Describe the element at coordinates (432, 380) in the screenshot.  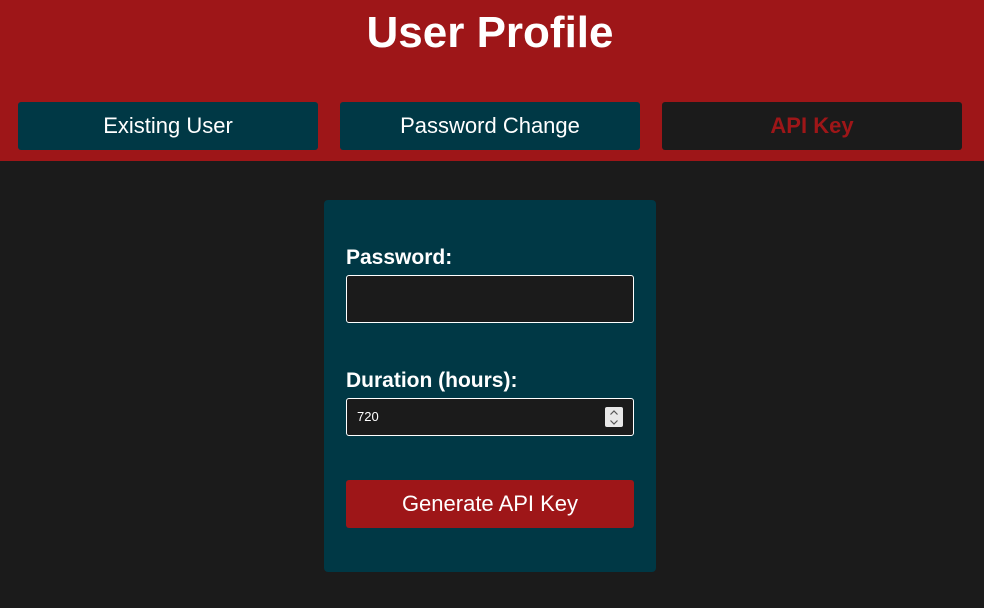
I see `duration-label: Duration (hours):` at that location.